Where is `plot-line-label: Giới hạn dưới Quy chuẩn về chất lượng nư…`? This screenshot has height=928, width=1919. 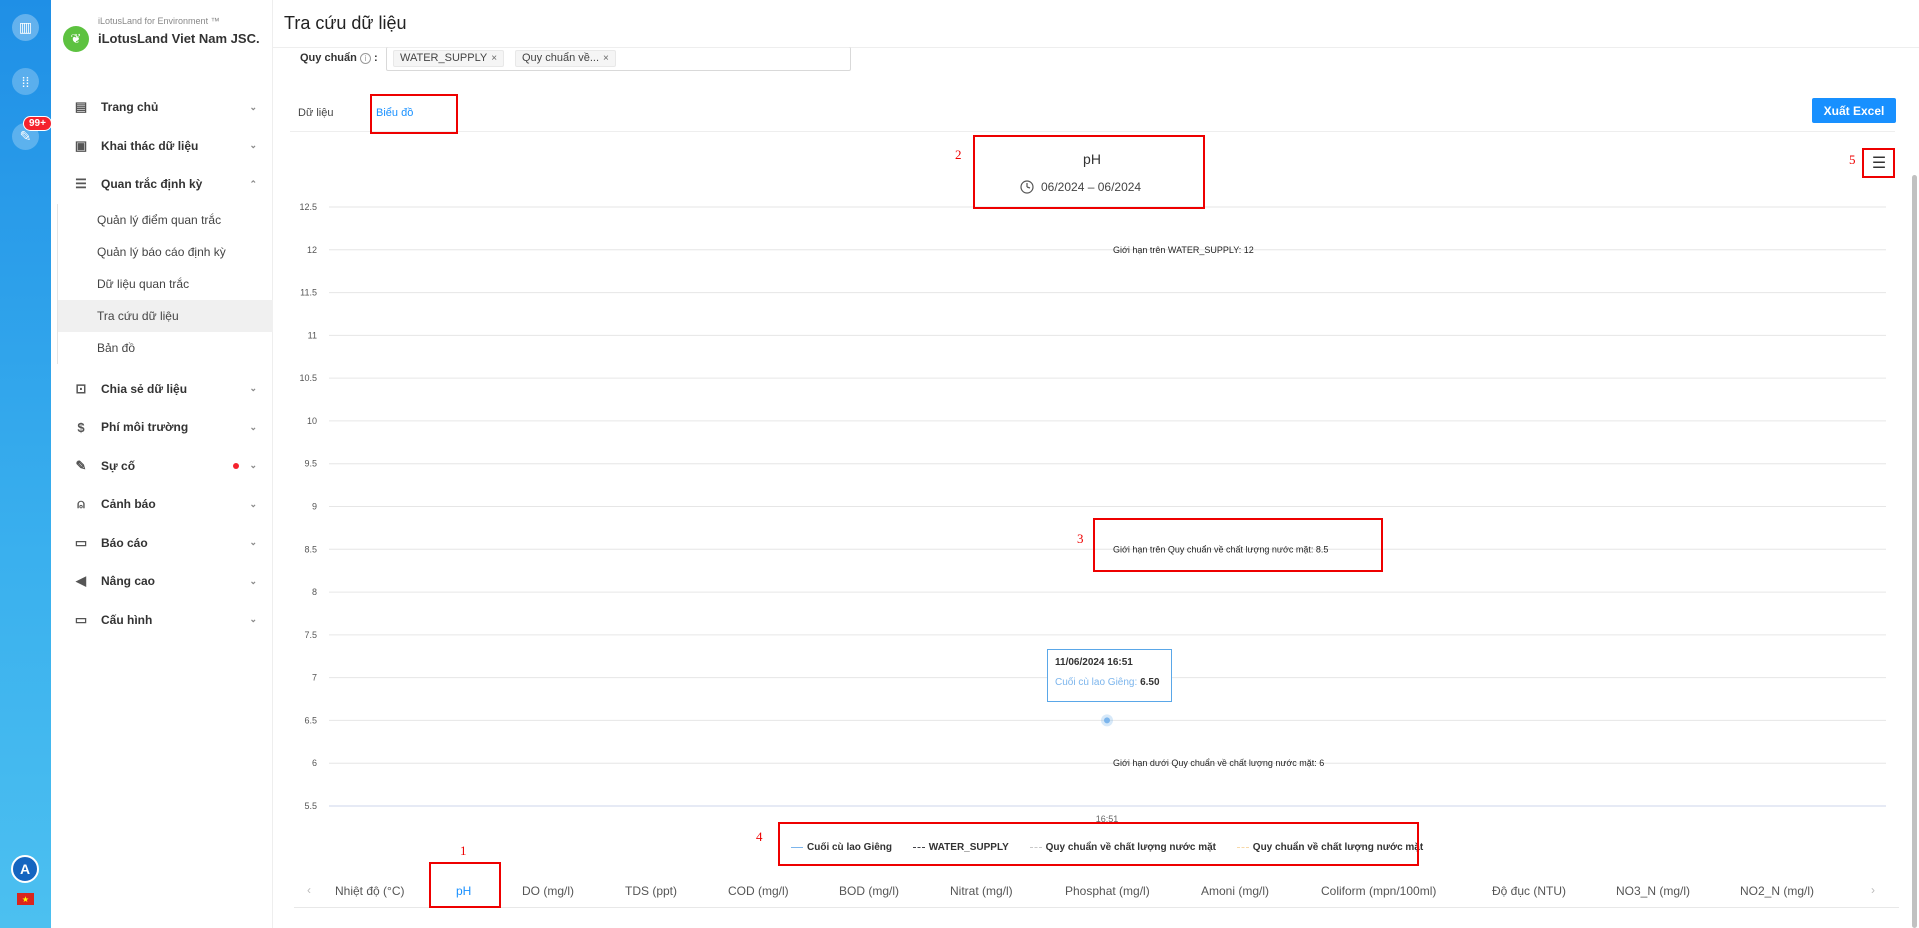 plot-line-label: Giới hạn dưới Quy chuẩn về chất lượng nư… is located at coordinates (1218, 763).